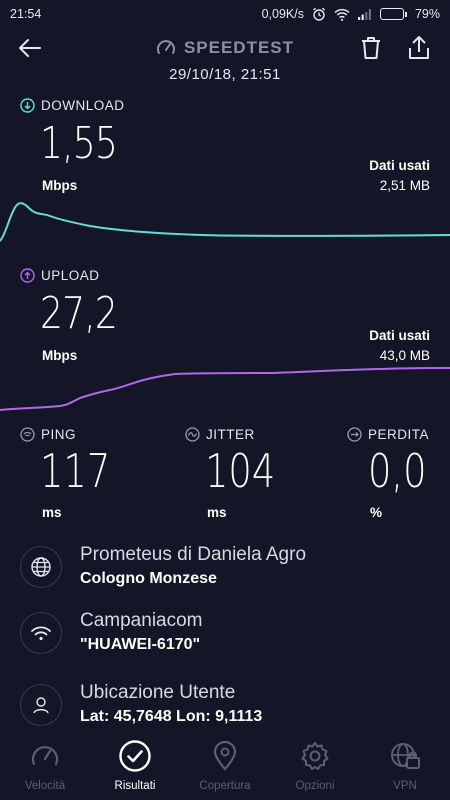 Image resolution: width=450 pixels, height=800 pixels. I want to click on status-time: 21:54, so click(26, 14).